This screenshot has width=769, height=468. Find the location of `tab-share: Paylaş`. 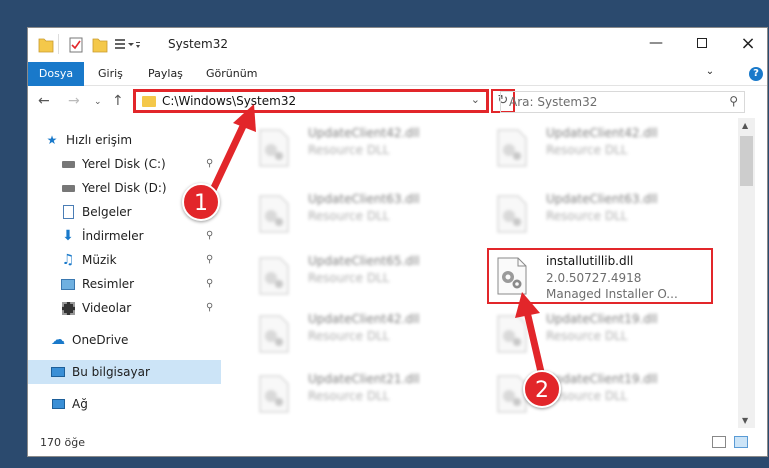

tab-share: Paylaş is located at coordinates (165, 74).